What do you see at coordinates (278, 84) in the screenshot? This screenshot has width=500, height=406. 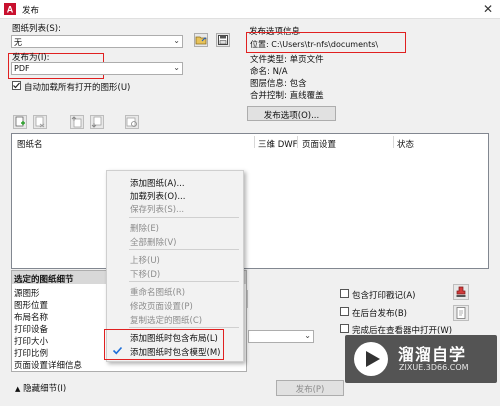 I see `layer-info-text: 图层信息: 包含` at bounding box center [278, 84].